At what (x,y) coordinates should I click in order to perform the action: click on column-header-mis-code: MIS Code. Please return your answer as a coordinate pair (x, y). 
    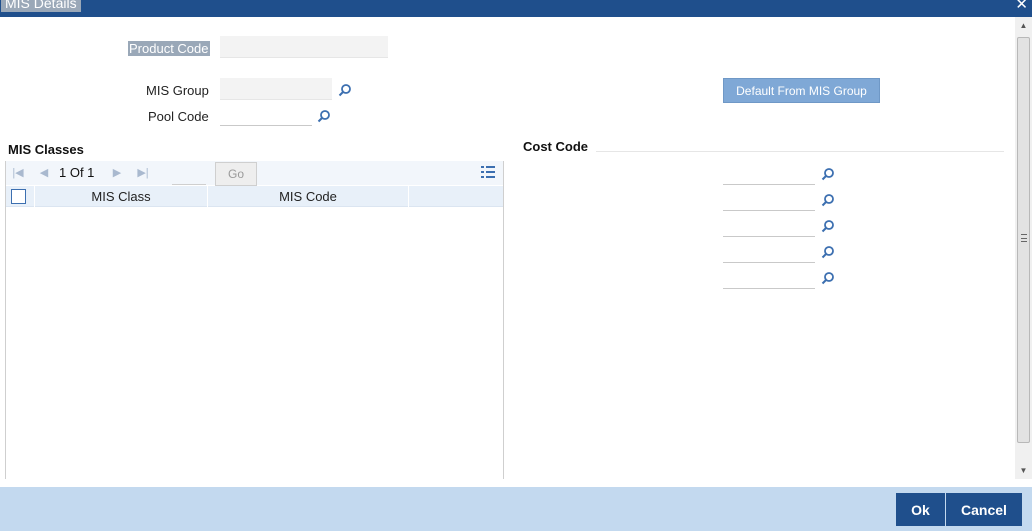
    Looking at the image, I should click on (307, 196).